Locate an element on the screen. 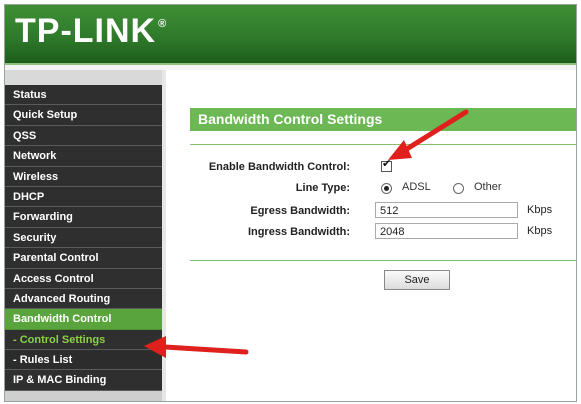 Image resolution: width=581 pixels, height=404 pixels. arrow-checkbox-head is located at coordinates (400, 150).